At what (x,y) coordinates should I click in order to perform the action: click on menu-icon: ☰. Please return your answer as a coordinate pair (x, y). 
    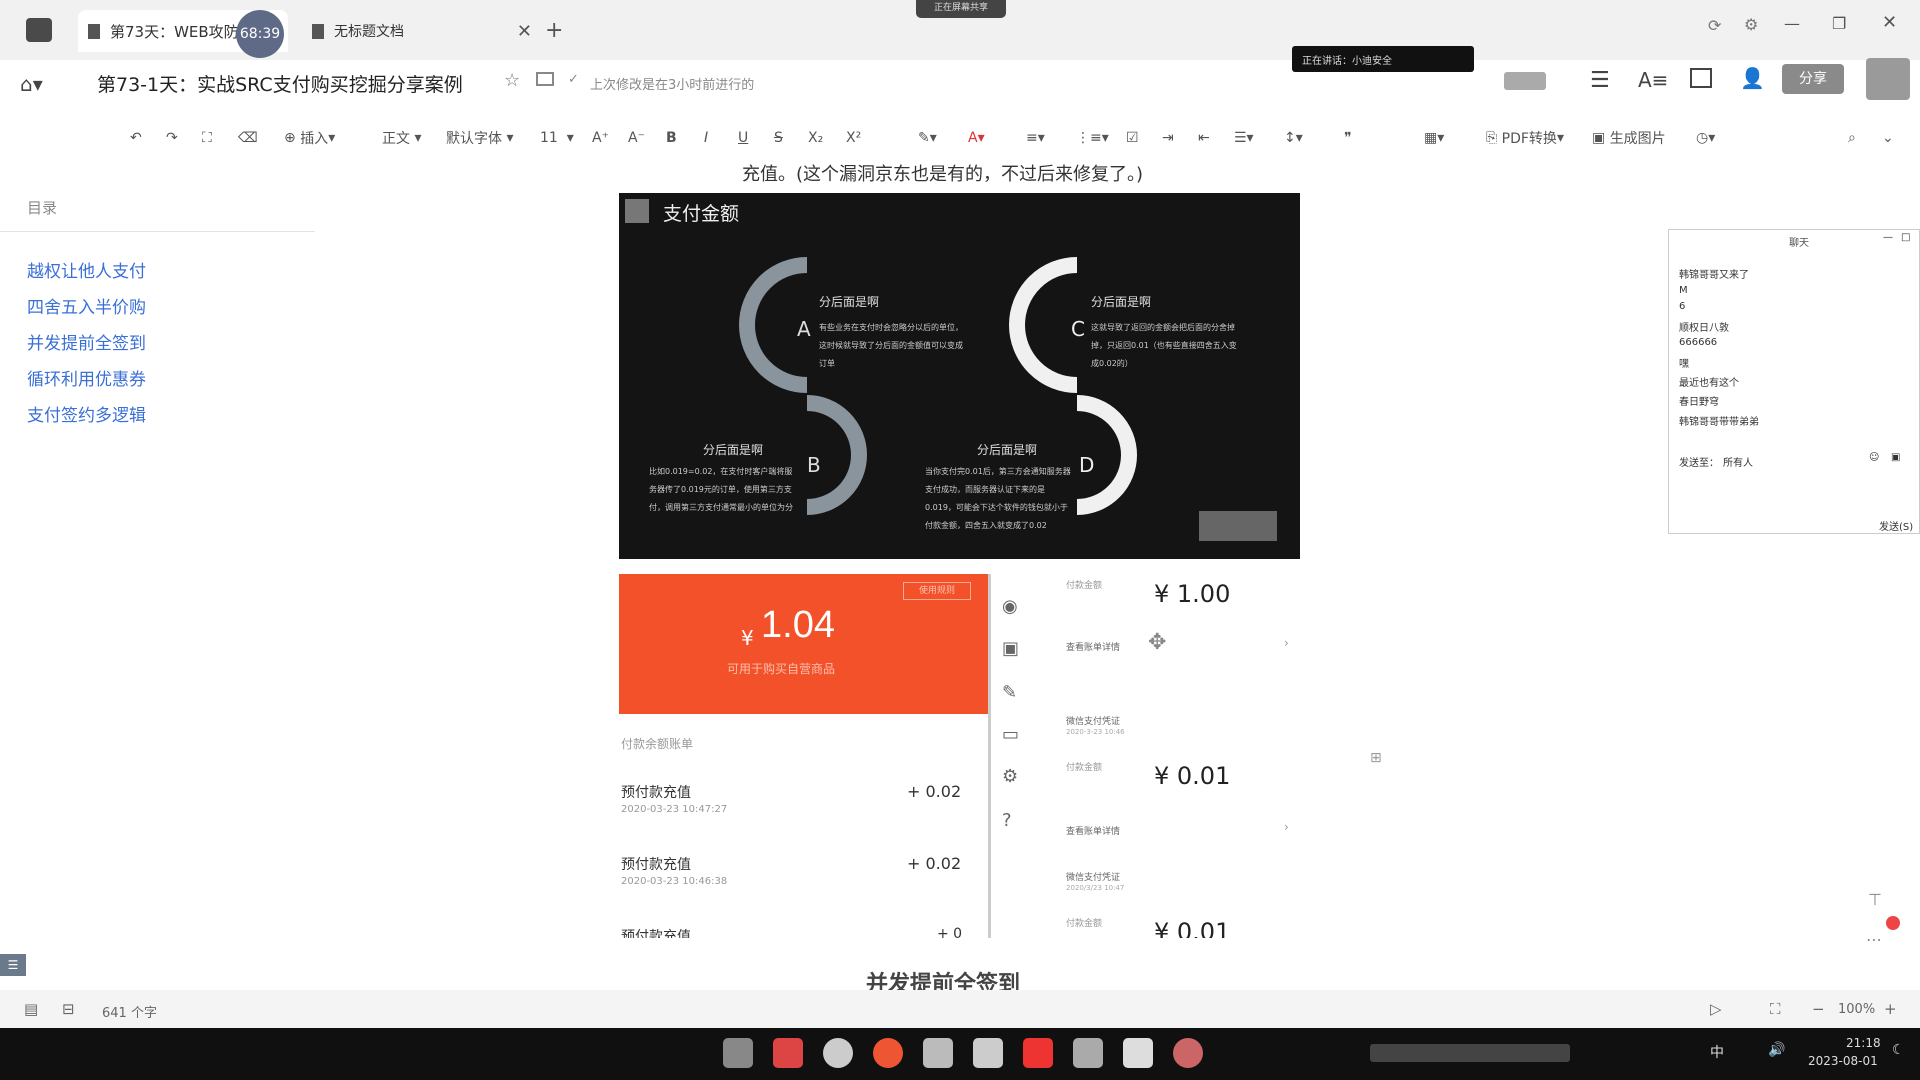
    Looking at the image, I should click on (1600, 80).